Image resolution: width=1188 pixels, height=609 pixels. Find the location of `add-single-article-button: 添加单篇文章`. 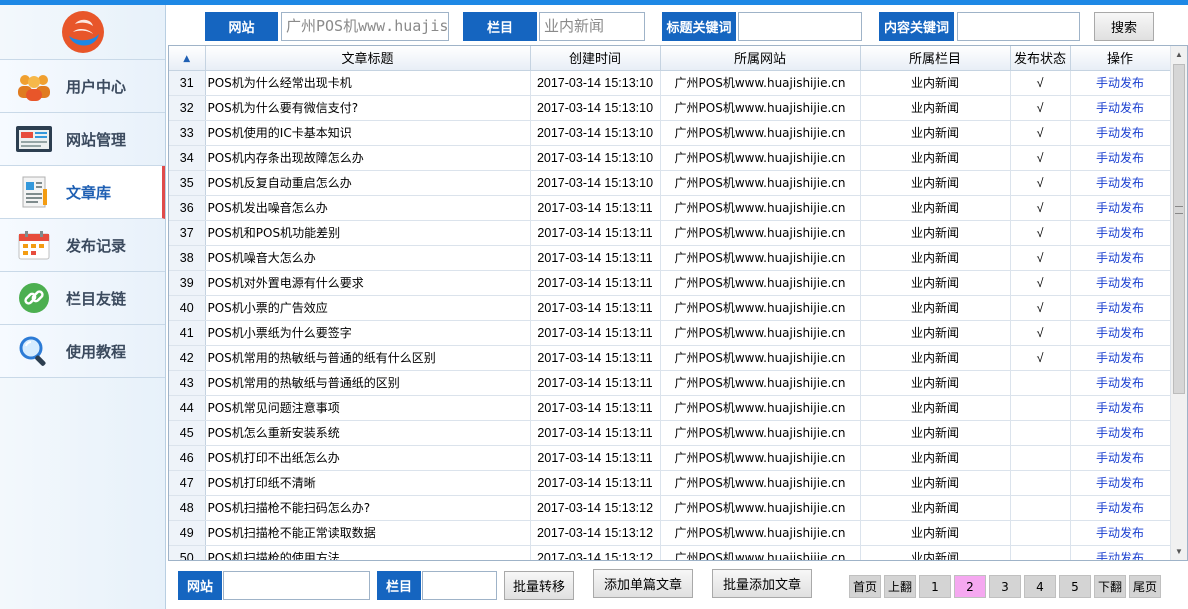

add-single-article-button: 添加单篇文章 is located at coordinates (643, 583).